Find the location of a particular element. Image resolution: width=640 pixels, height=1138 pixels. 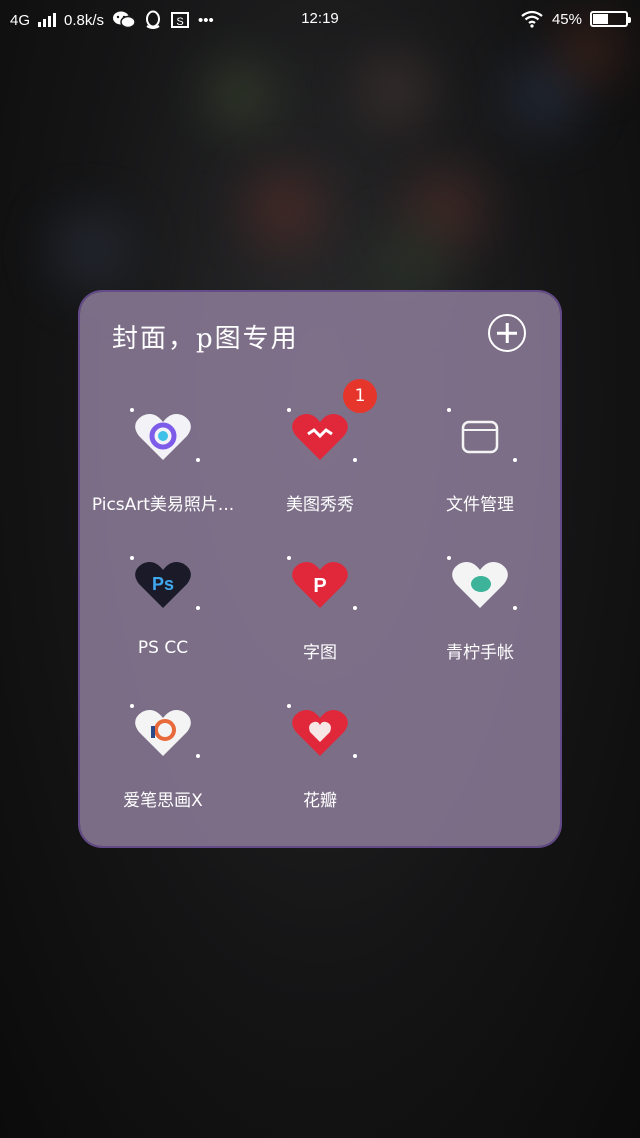

wifi-icon is located at coordinates (532, 19).